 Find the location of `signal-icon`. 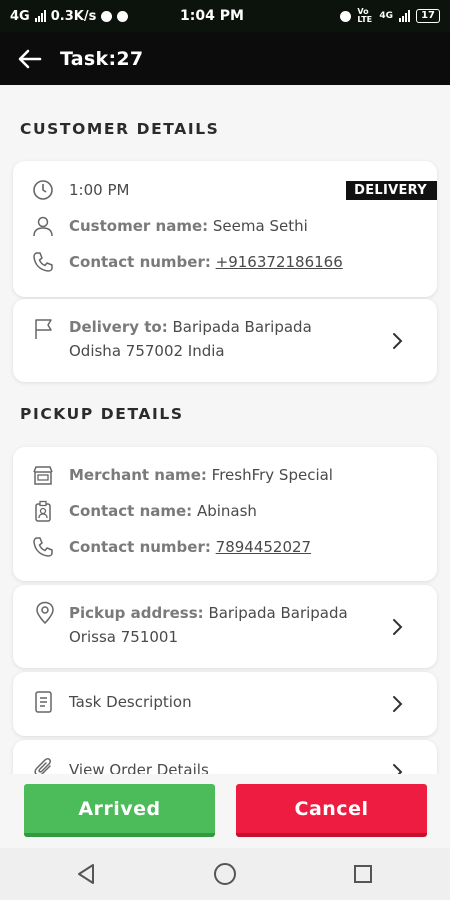

signal-icon is located at coordinates (40, 16).